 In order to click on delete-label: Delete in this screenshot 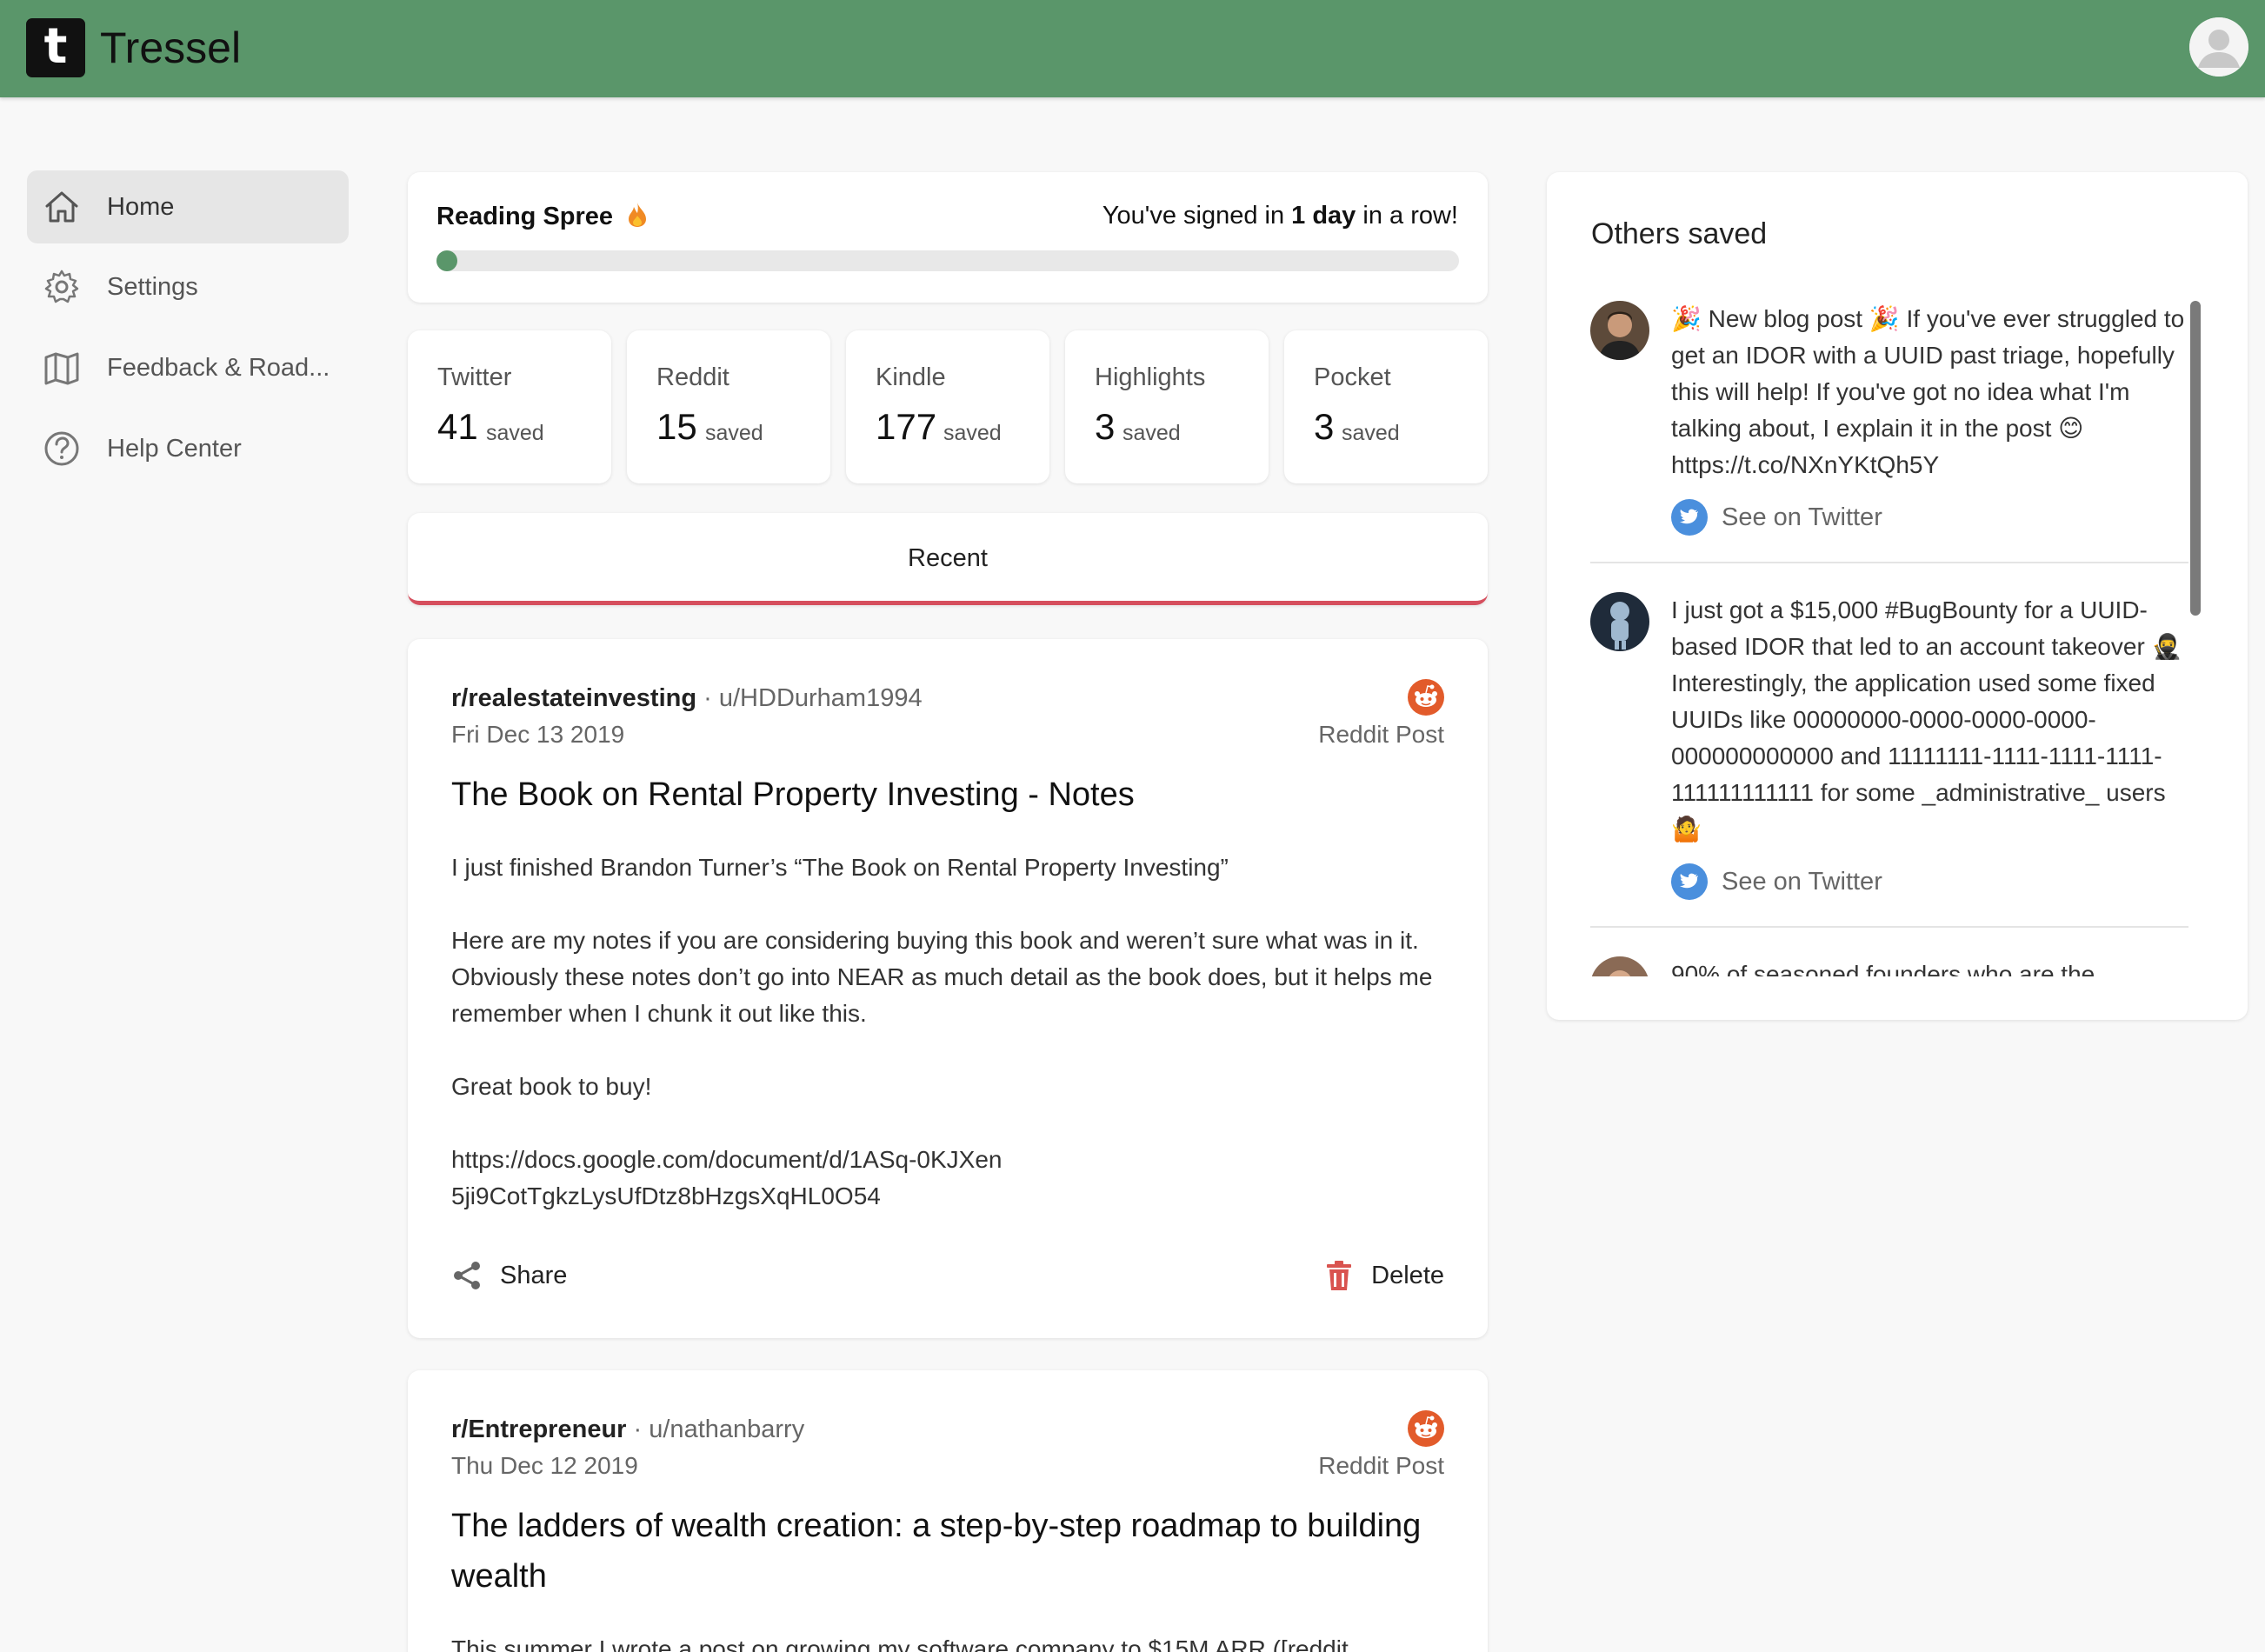, I will do `click(1408, 1275)`.